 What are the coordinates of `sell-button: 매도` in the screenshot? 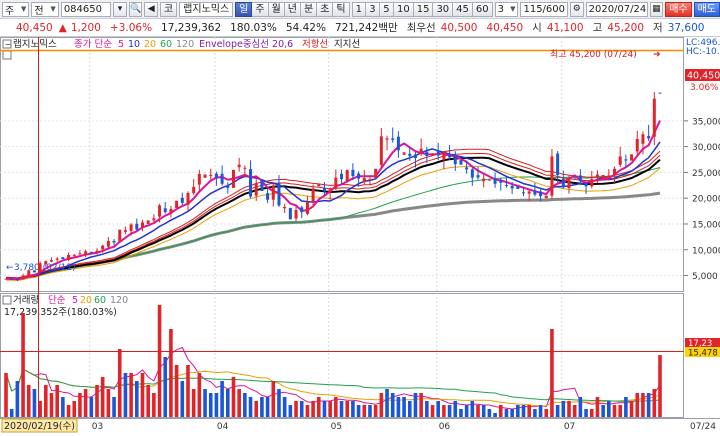 It's located at (706, 9).